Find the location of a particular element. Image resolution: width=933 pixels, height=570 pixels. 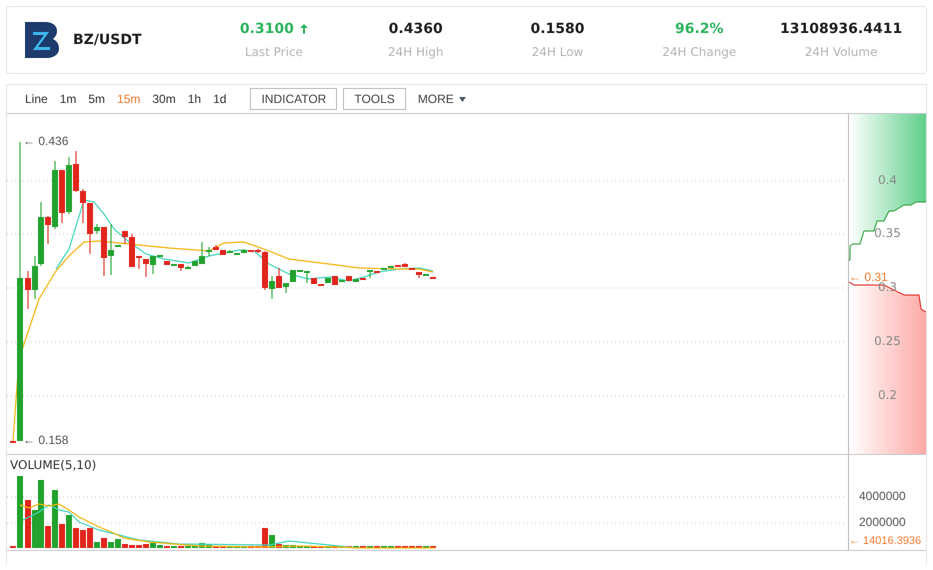

more-menu: MORE is located at coordinates (442, 99).